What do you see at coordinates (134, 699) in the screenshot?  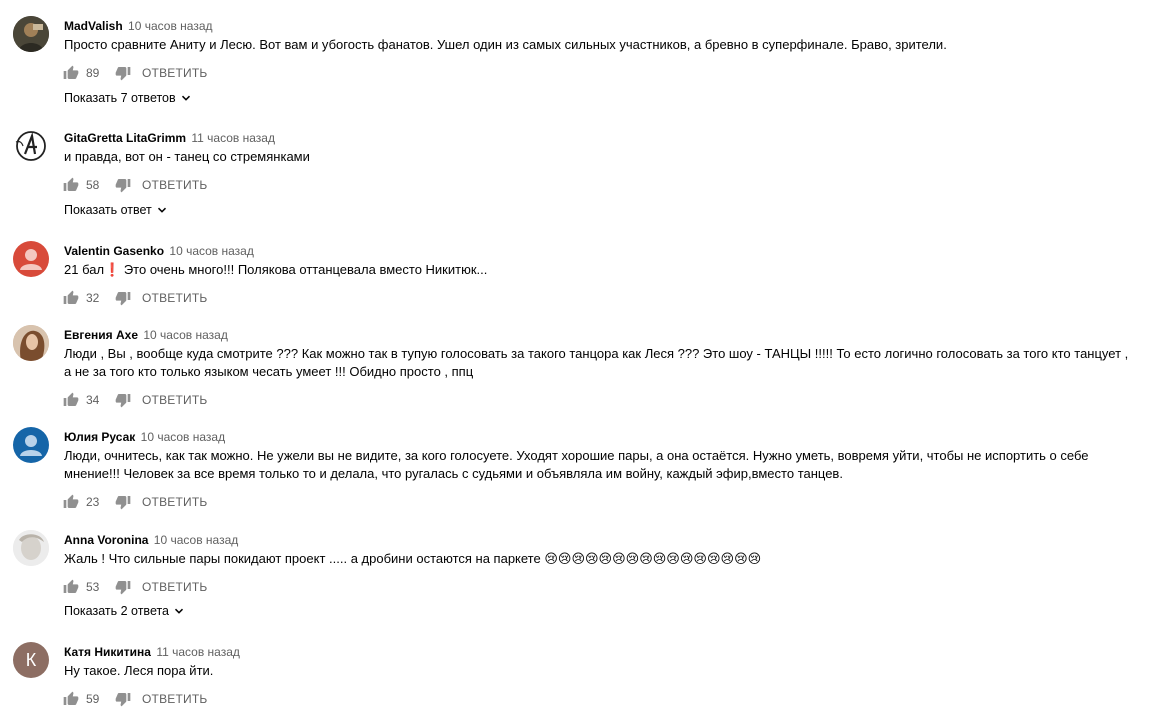 I see `comment-actions: 59 ОТВЕТИТЬ` at bounding box center [134, 699].